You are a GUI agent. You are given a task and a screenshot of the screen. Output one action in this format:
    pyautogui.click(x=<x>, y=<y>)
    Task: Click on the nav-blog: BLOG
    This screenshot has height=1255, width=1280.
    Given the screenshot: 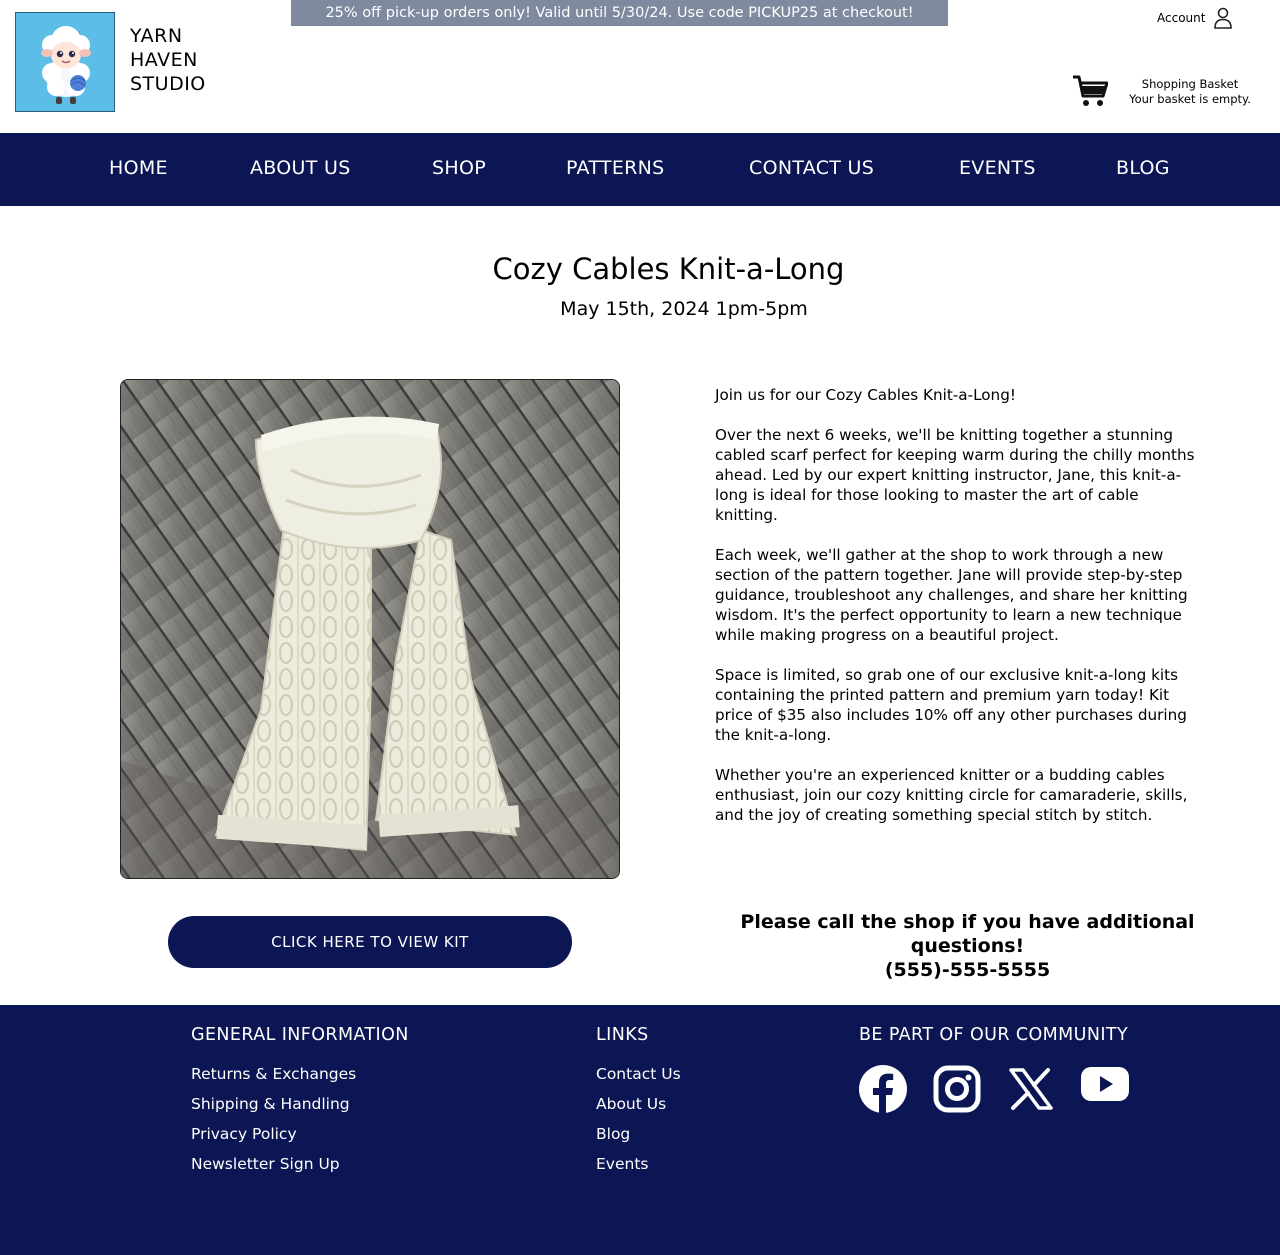 What is the action you would take?
    pyautogui.click(x=1143, y=168)
    